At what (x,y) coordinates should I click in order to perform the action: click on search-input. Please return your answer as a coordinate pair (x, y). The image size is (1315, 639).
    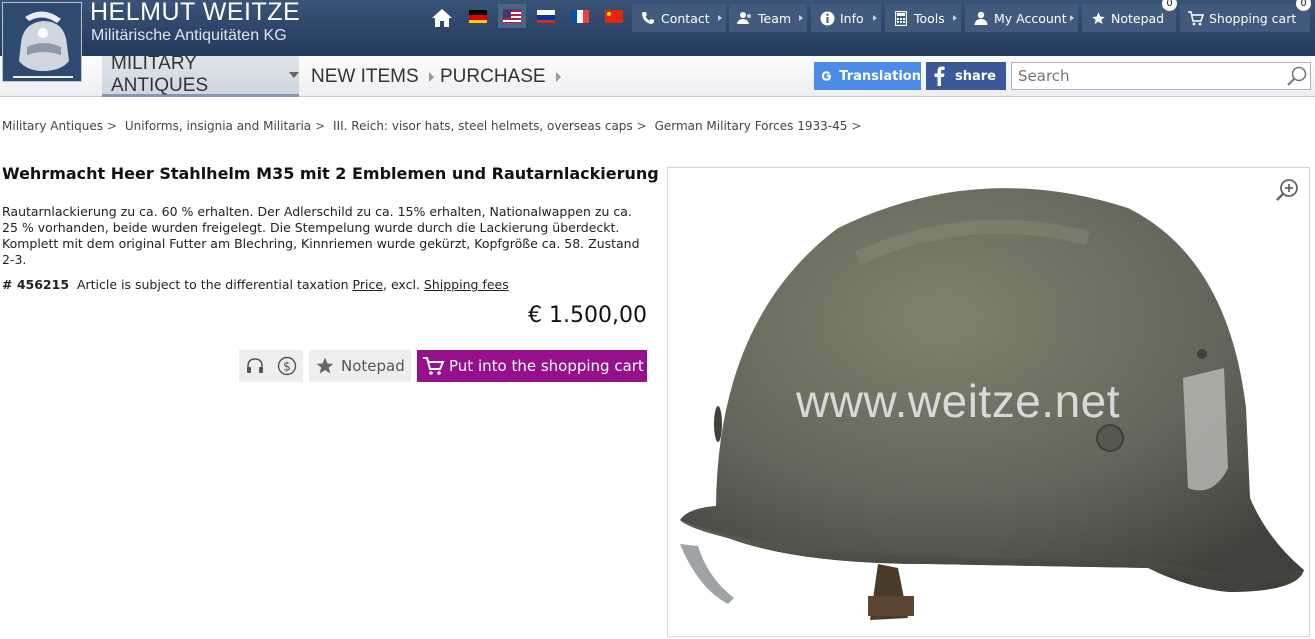
    Looking at the image, I should click on (1161, 76).